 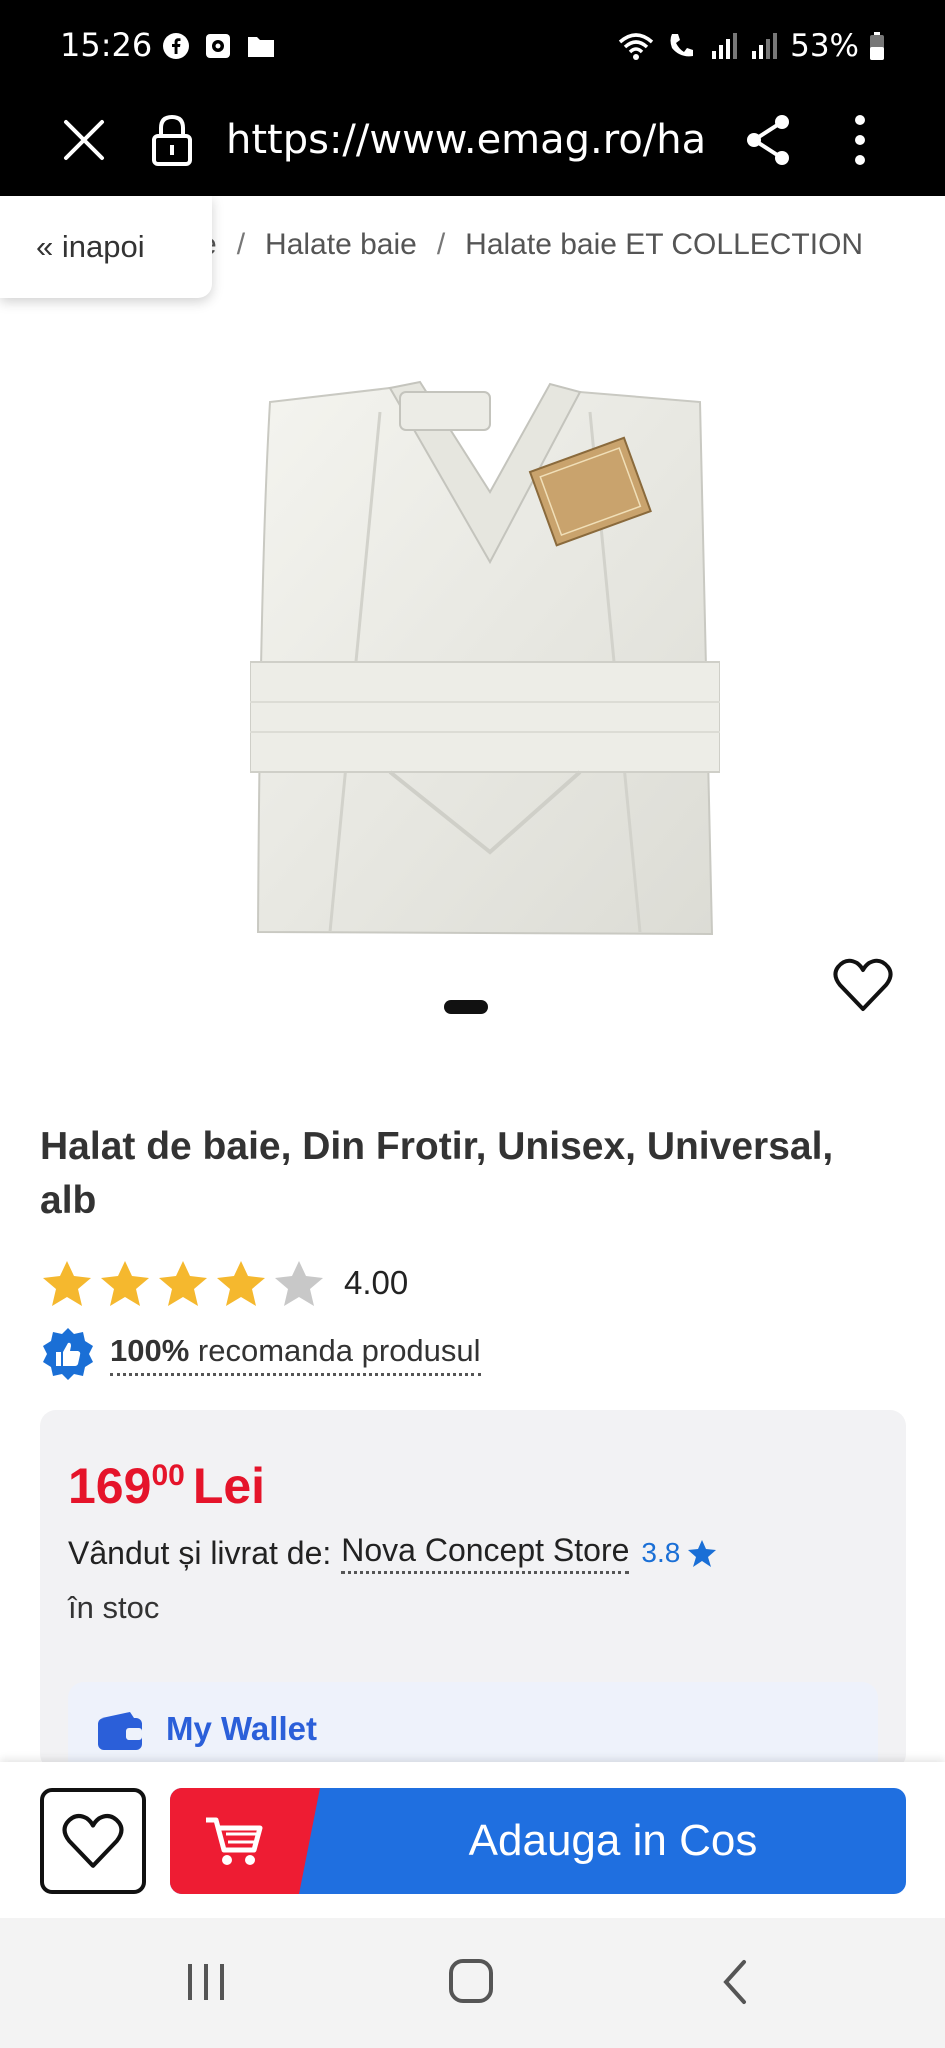 I want to click on recommend-text: 100% recomanda produsul, so click(x=295, y=1354).